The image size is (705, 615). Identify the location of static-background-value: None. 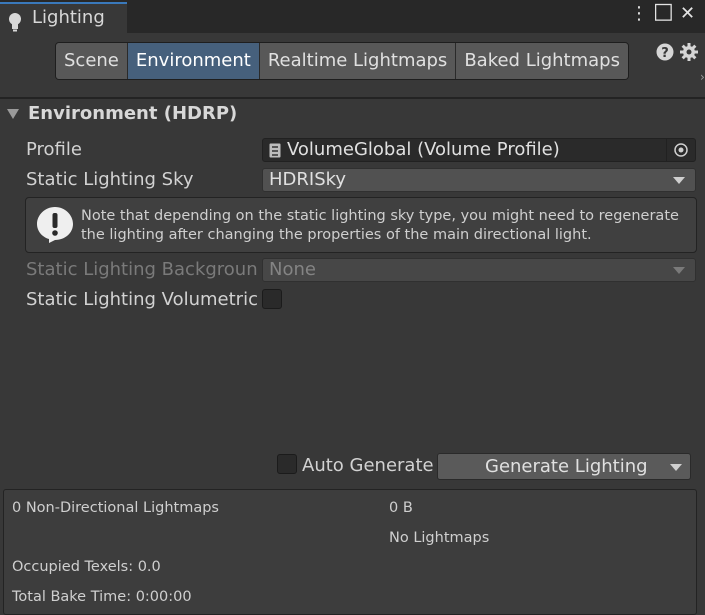
(292, 269).